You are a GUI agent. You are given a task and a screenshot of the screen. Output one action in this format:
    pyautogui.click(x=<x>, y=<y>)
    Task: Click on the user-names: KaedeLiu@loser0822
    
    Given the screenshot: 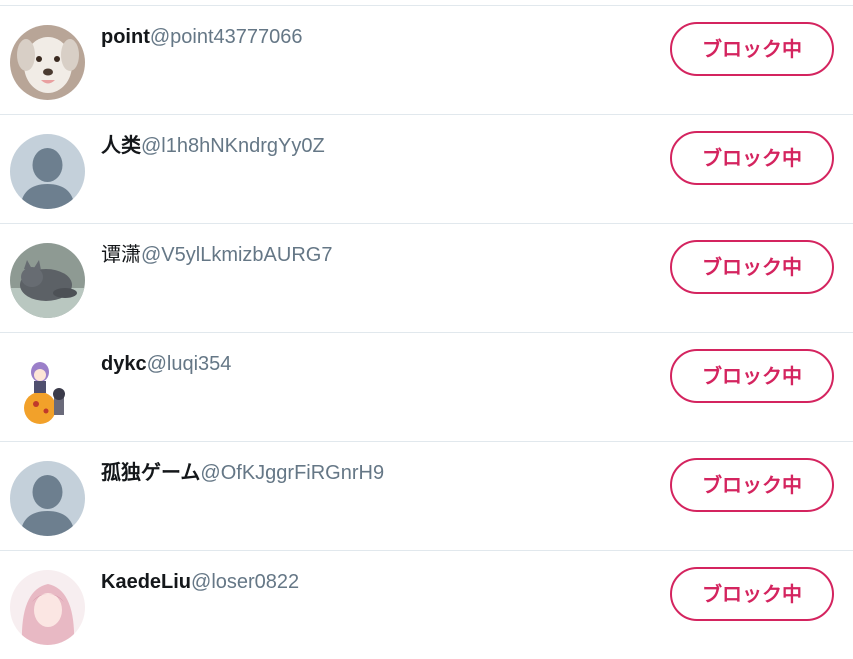 What is the action you would take?
    pyautogui.click(x=200, y=582)
    